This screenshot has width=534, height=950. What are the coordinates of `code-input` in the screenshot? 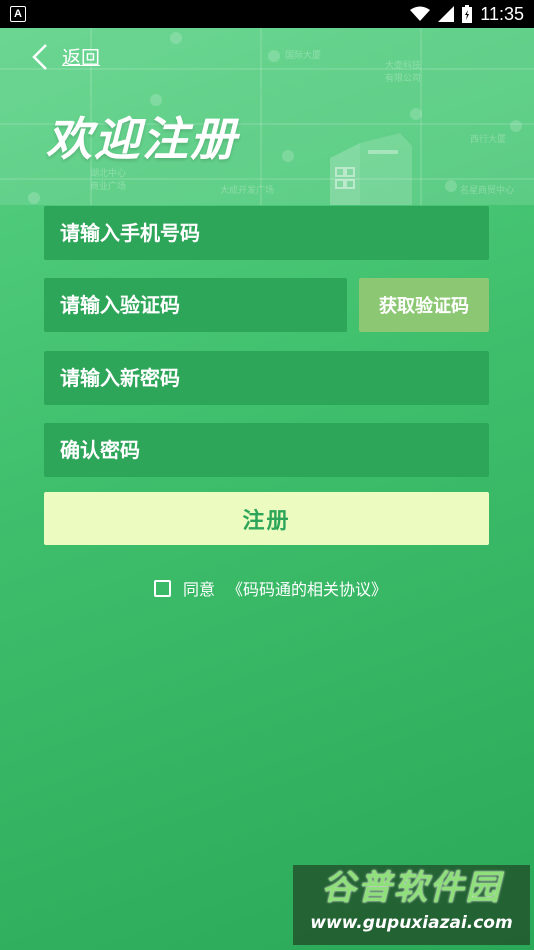 It's located at (195, 305).